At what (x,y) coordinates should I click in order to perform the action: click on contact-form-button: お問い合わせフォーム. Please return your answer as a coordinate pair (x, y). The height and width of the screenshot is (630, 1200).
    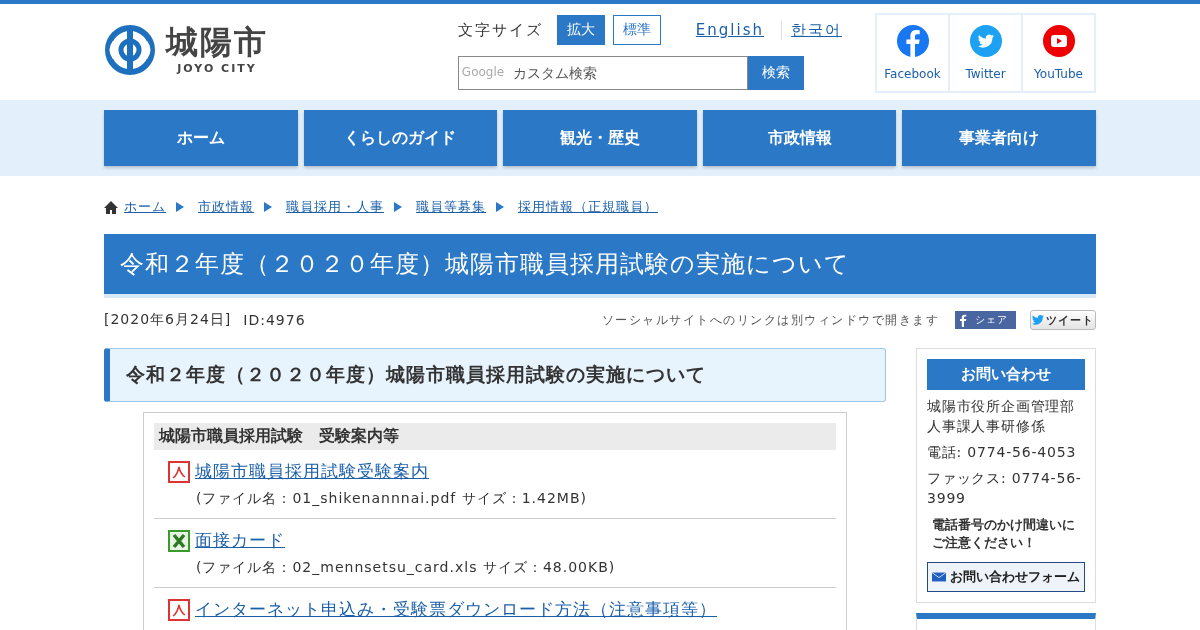
    Looking at the image, I should click on (1006, 577).